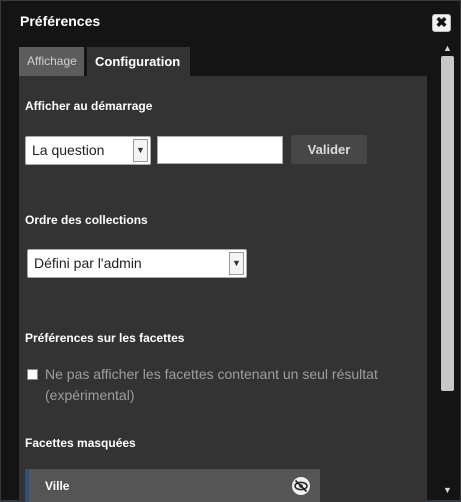 Image resolution: width=461 pixels, height=502 pixels. Describe the element at coordinates (447, 490) in the screenshot. I see `scroll-down-icon: ▼` at that location.